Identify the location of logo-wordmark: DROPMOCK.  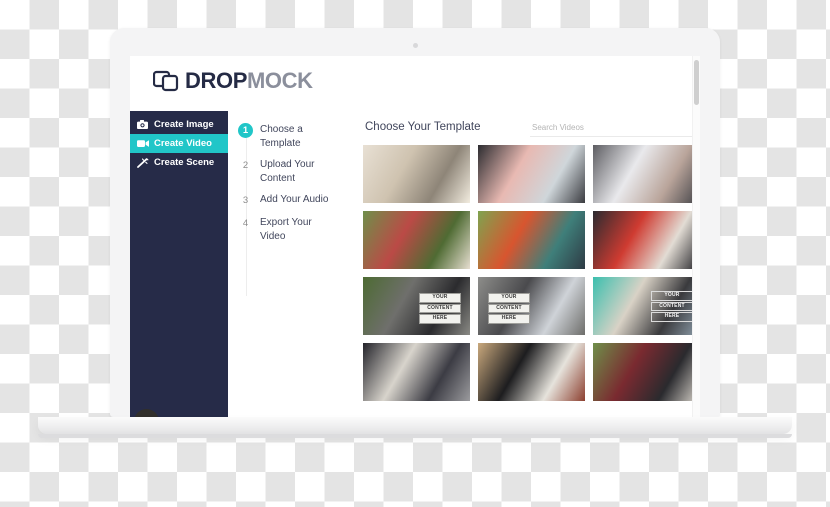
(249, 81).